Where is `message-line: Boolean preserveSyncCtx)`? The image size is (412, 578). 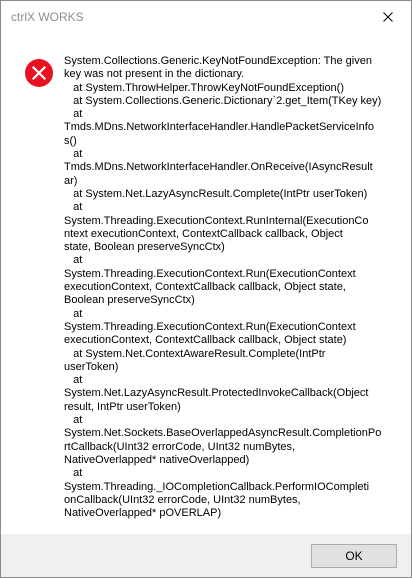
message-line: Boolean preserveSyncCtx) is located at coordinates (129, 300).